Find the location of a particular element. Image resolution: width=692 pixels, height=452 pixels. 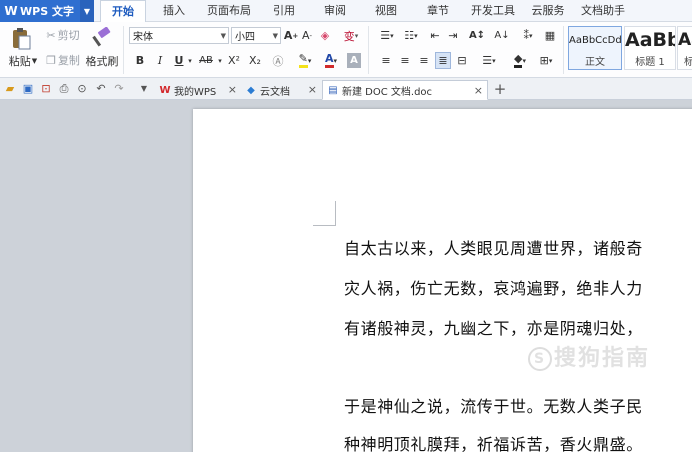

cut-button: ✂ 剪切 is located at coordinates (63, 35).